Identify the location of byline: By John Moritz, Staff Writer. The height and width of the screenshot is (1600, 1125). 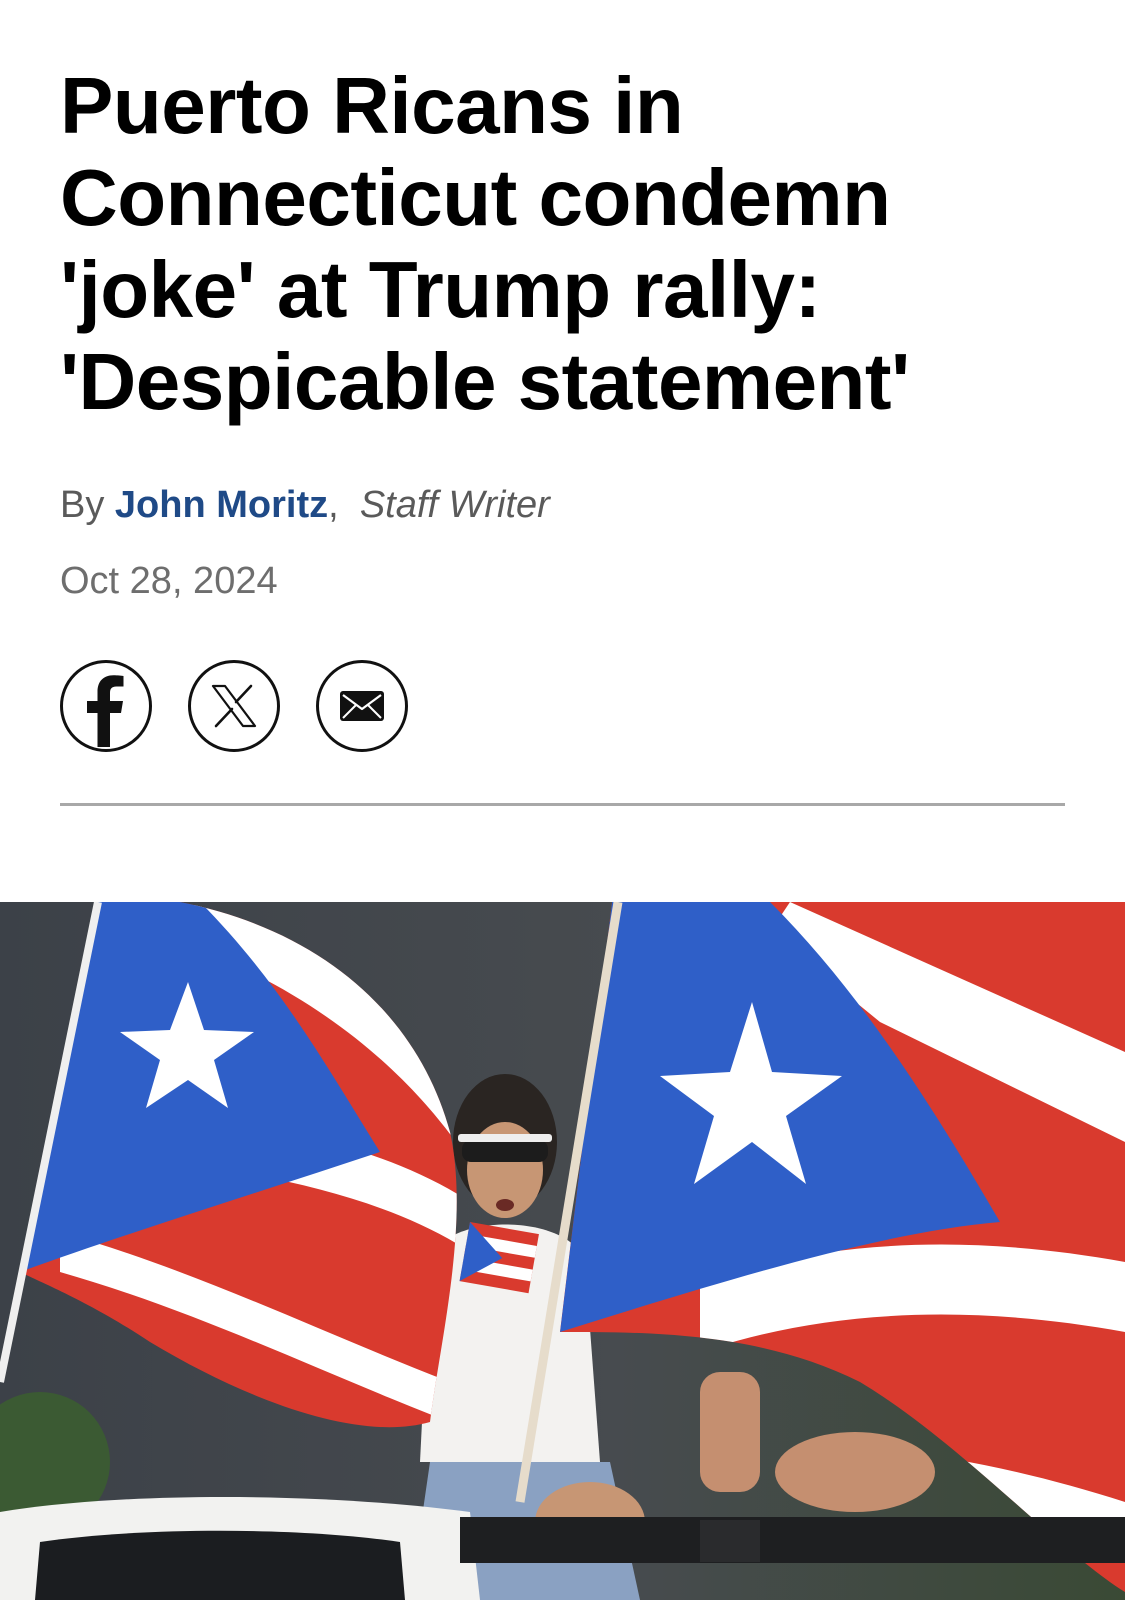
(305, 505).